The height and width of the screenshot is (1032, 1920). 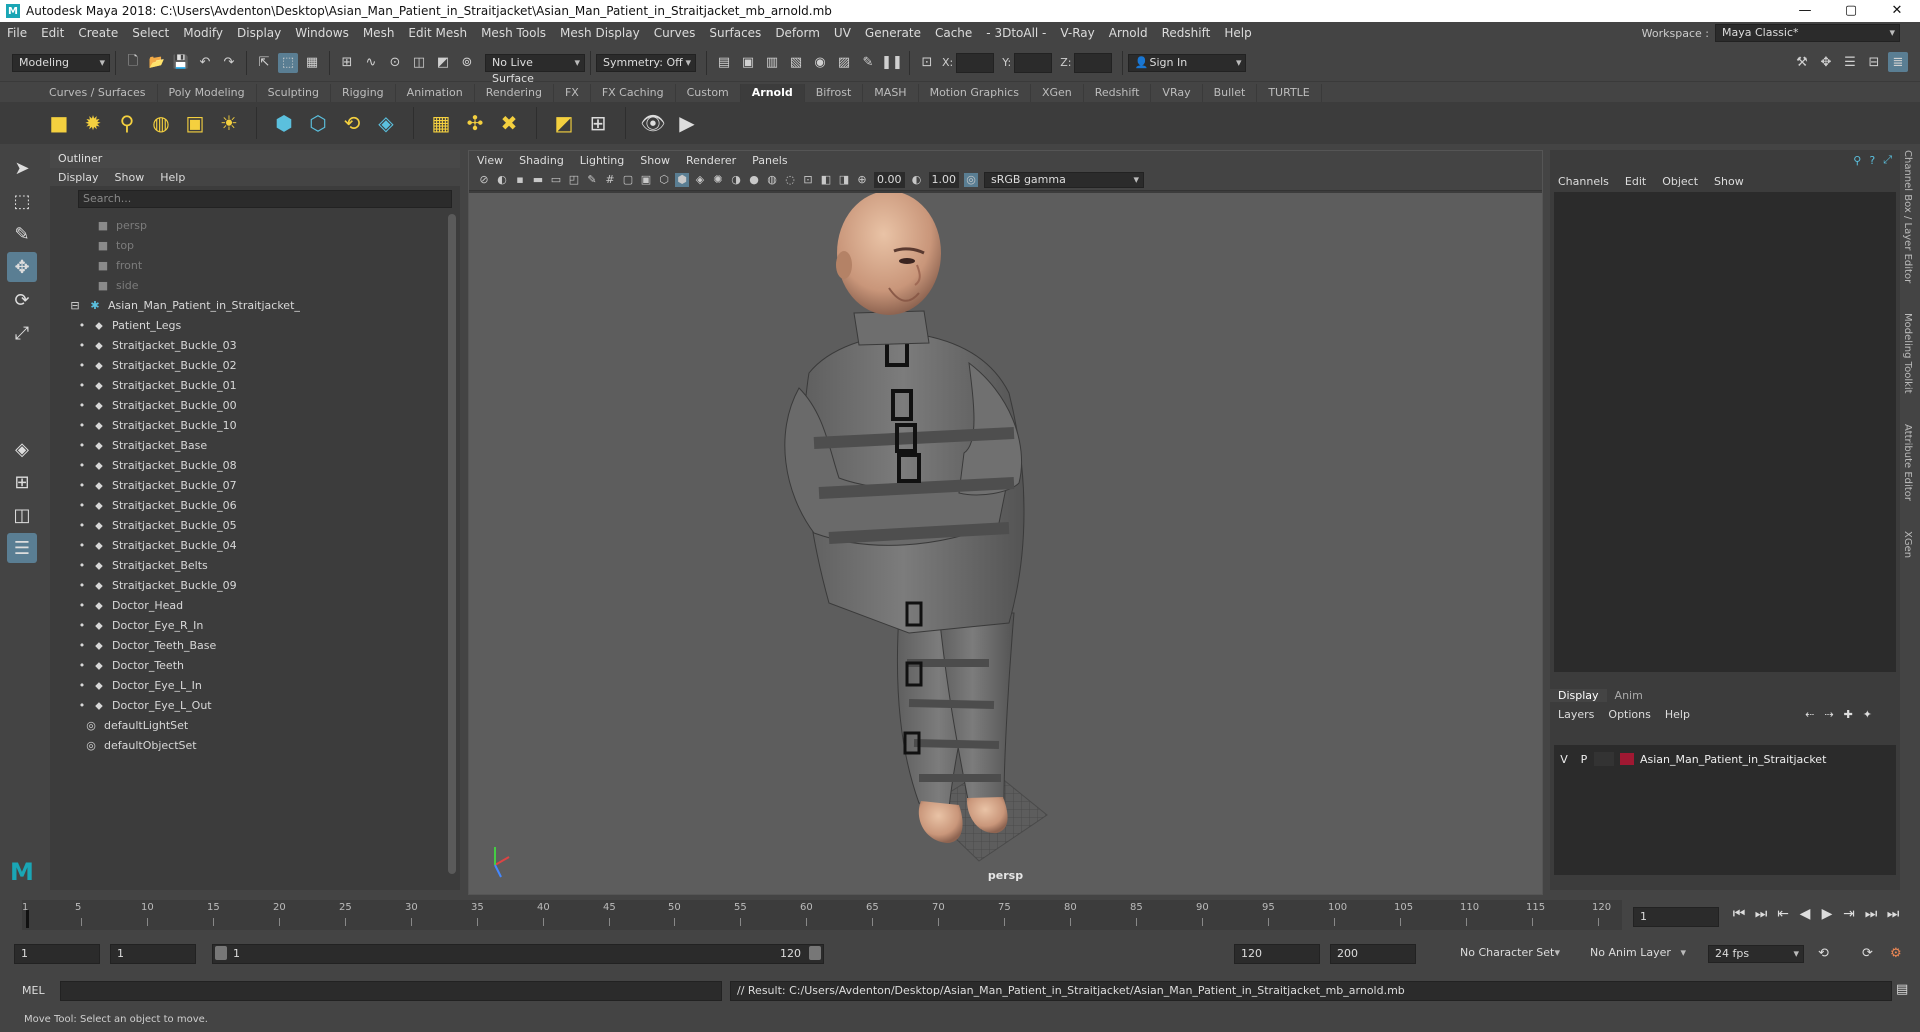 What do you see at coordinates (57, 954) in the screenshot?
I see `start-time-field: 1` at bounding box center [57, 954].